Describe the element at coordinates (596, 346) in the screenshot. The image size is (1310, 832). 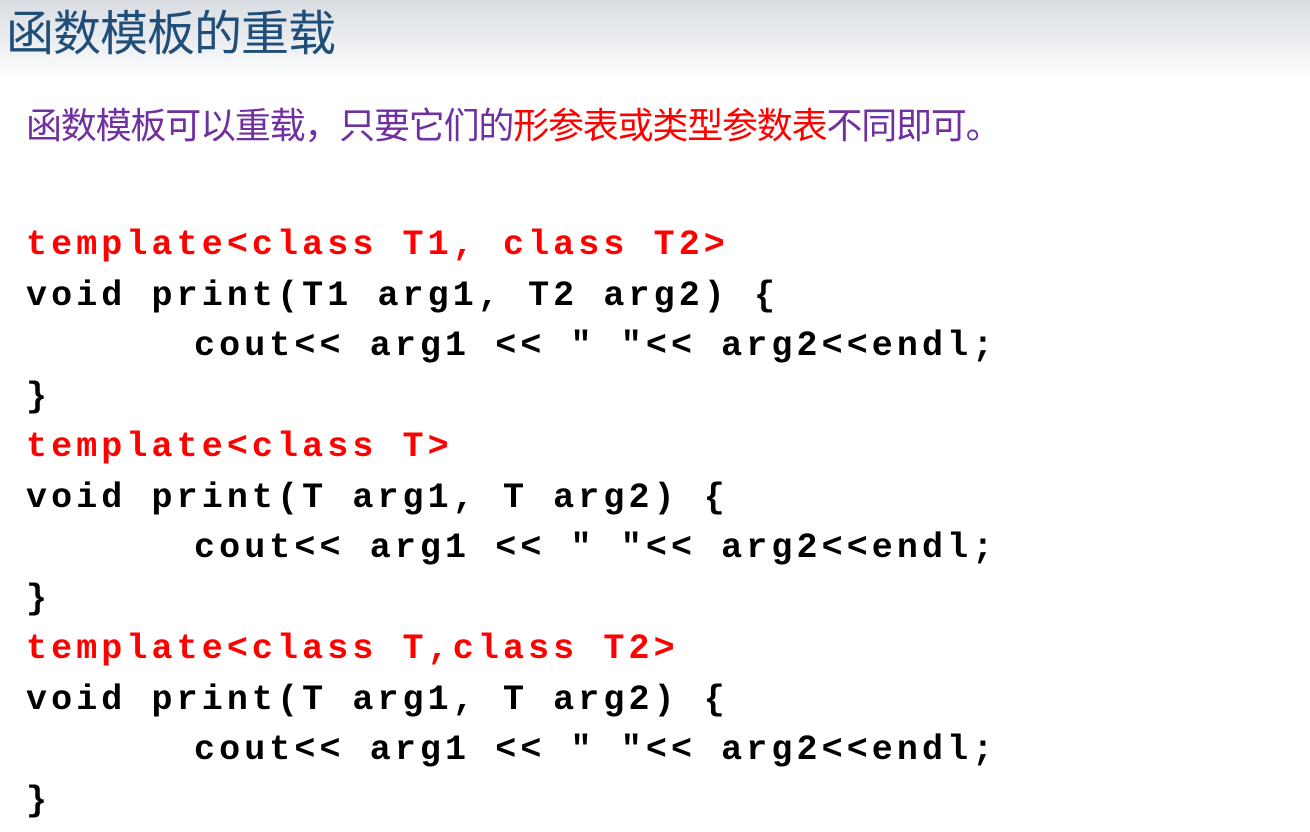
I see `code-line-body-1: cout<< arg1 << " "<< arg2<<endl;` at that location.